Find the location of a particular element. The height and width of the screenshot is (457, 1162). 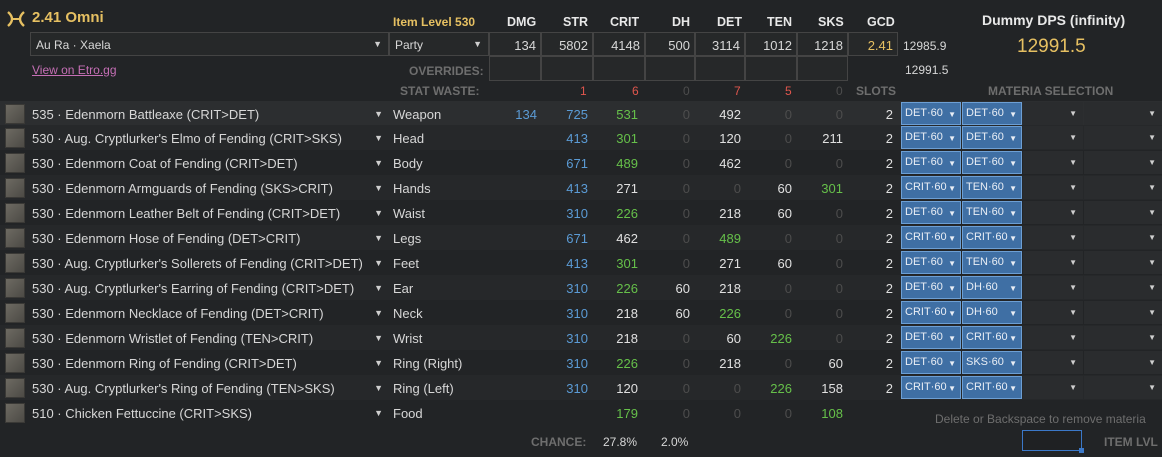

stat-crit: 301 is located at coordinates (627, 138).